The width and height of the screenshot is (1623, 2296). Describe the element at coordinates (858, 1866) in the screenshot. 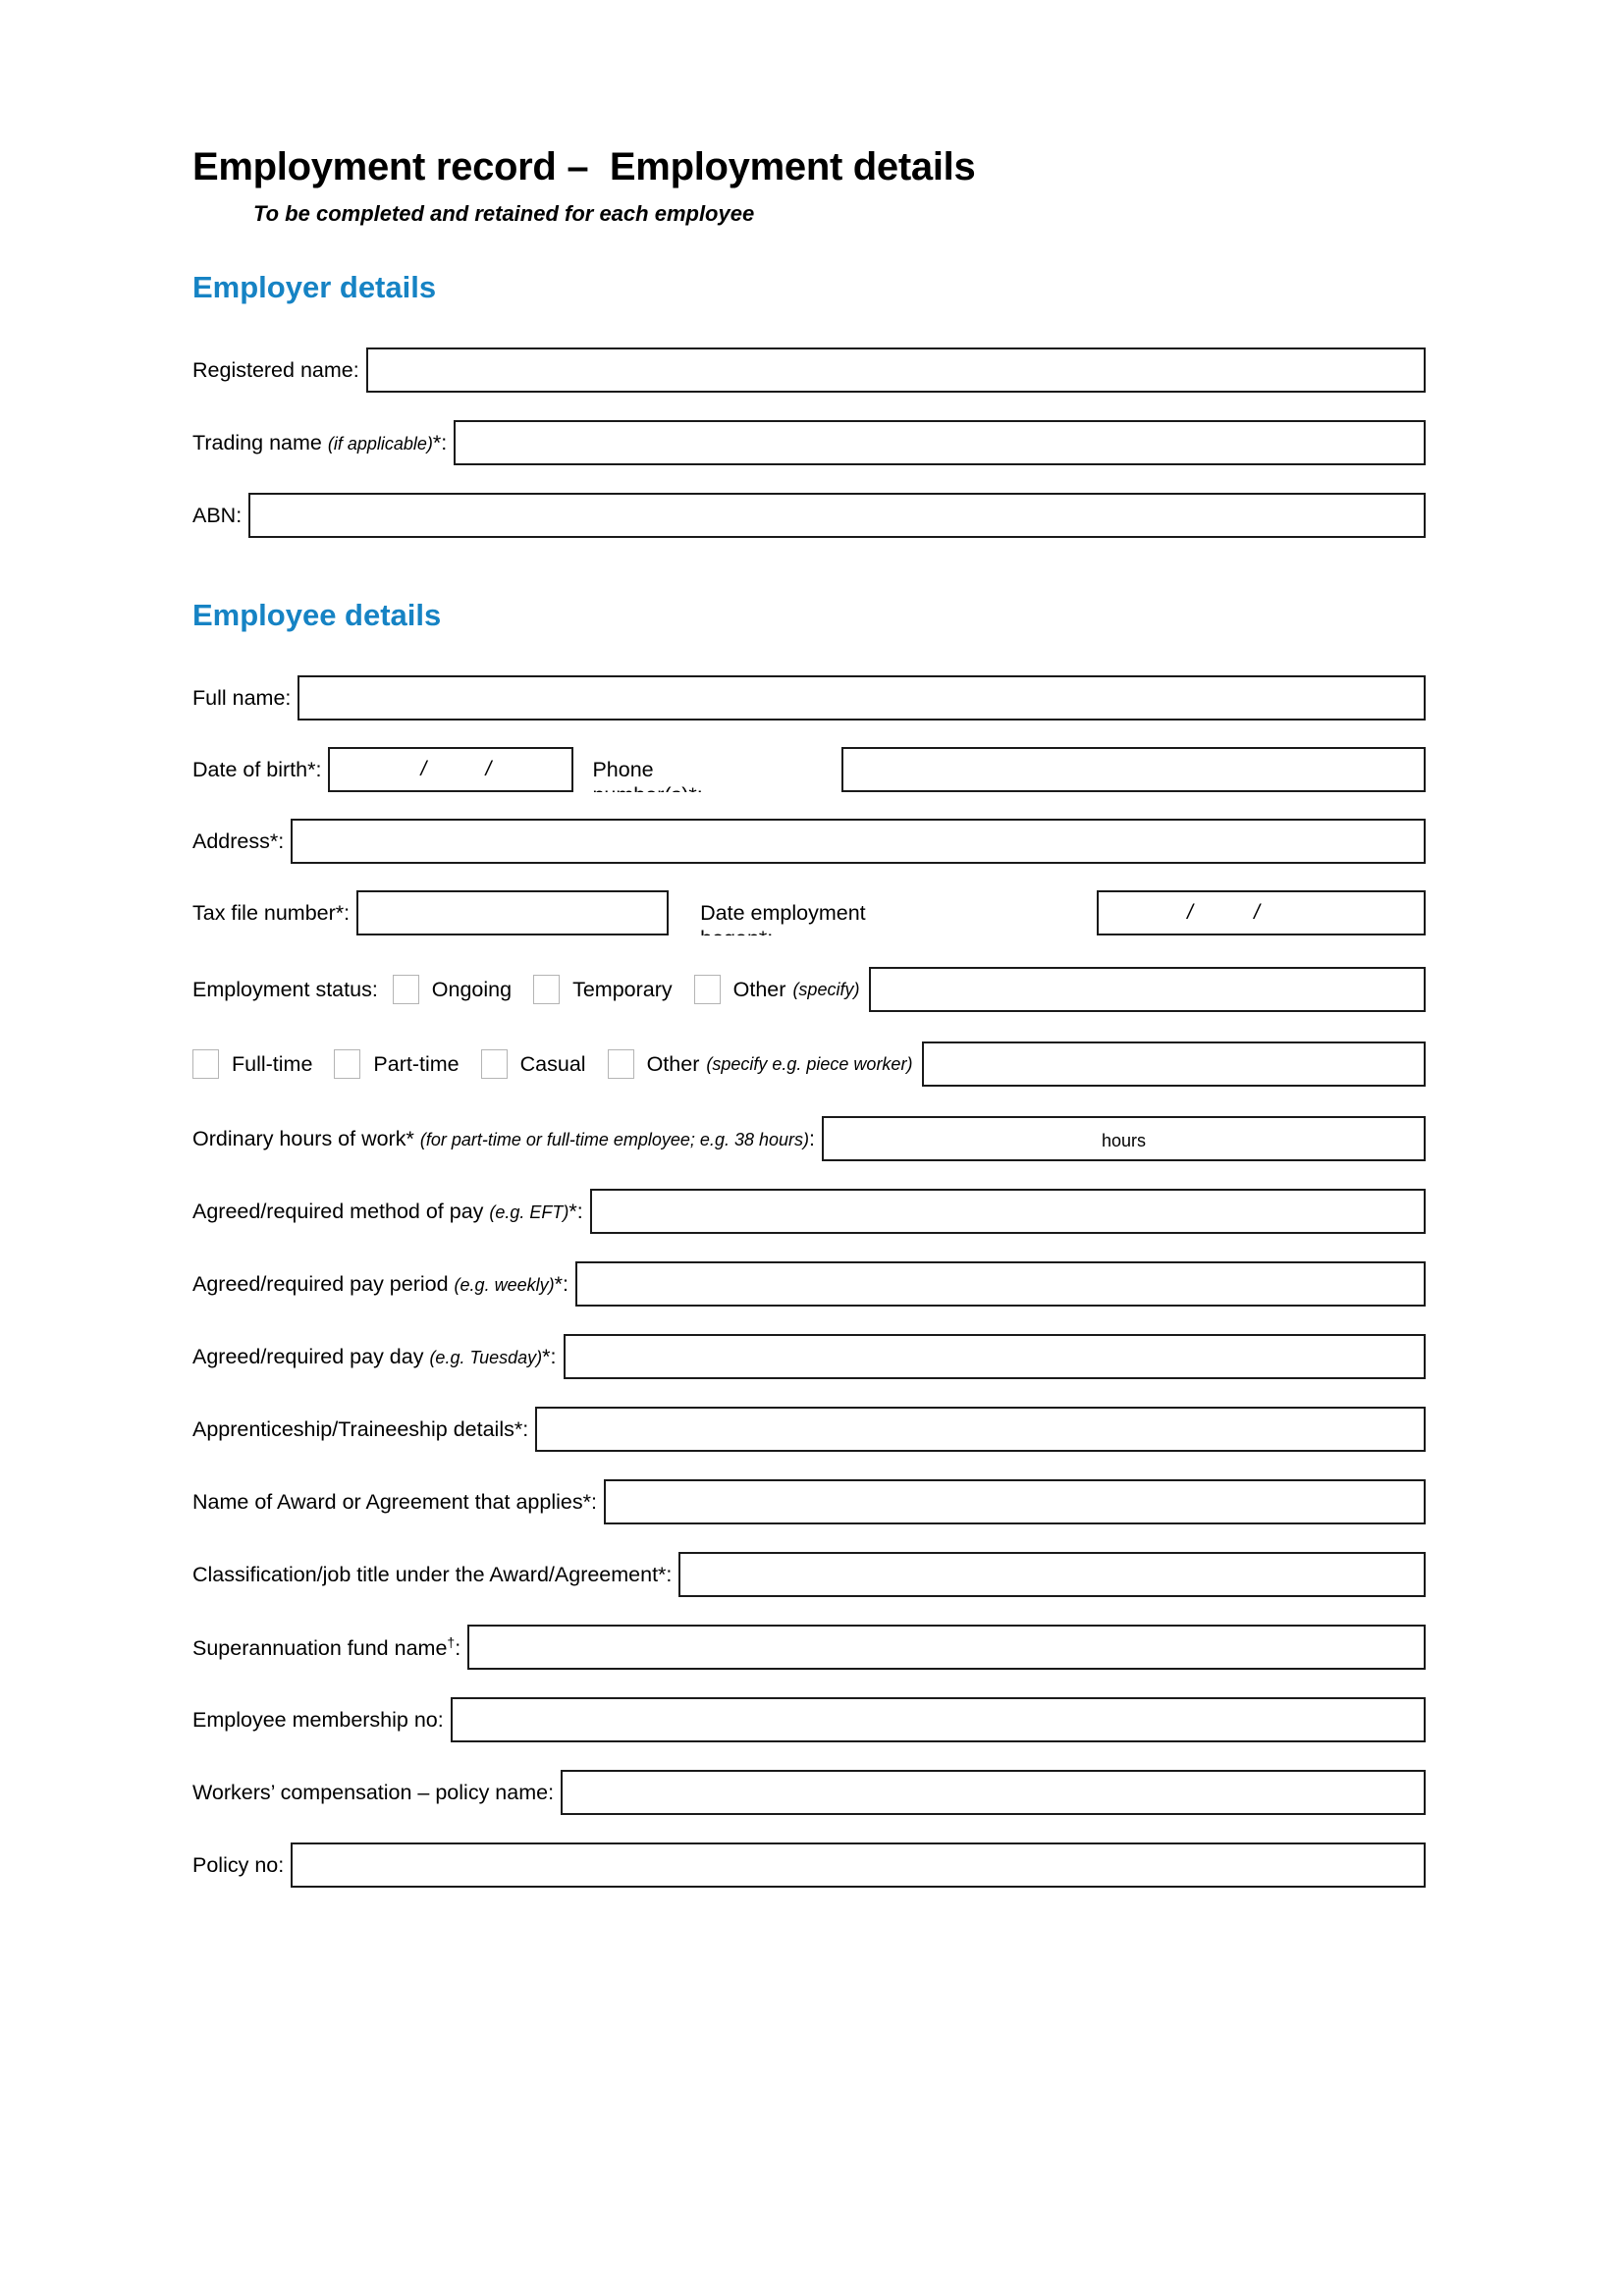

I see `policy-no-input` at that location.